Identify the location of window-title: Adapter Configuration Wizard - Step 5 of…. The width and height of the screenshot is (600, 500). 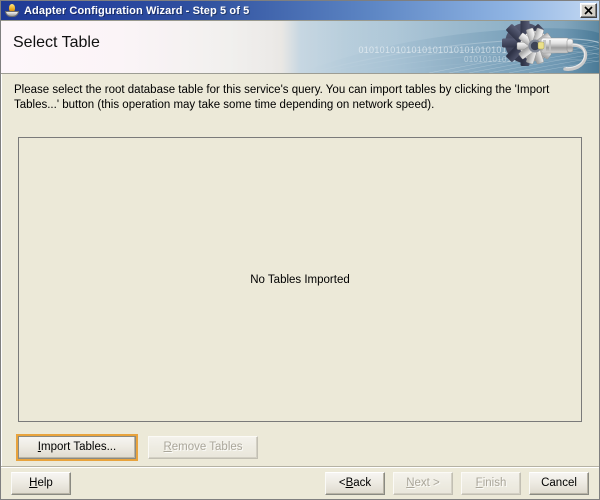
(137, 10).